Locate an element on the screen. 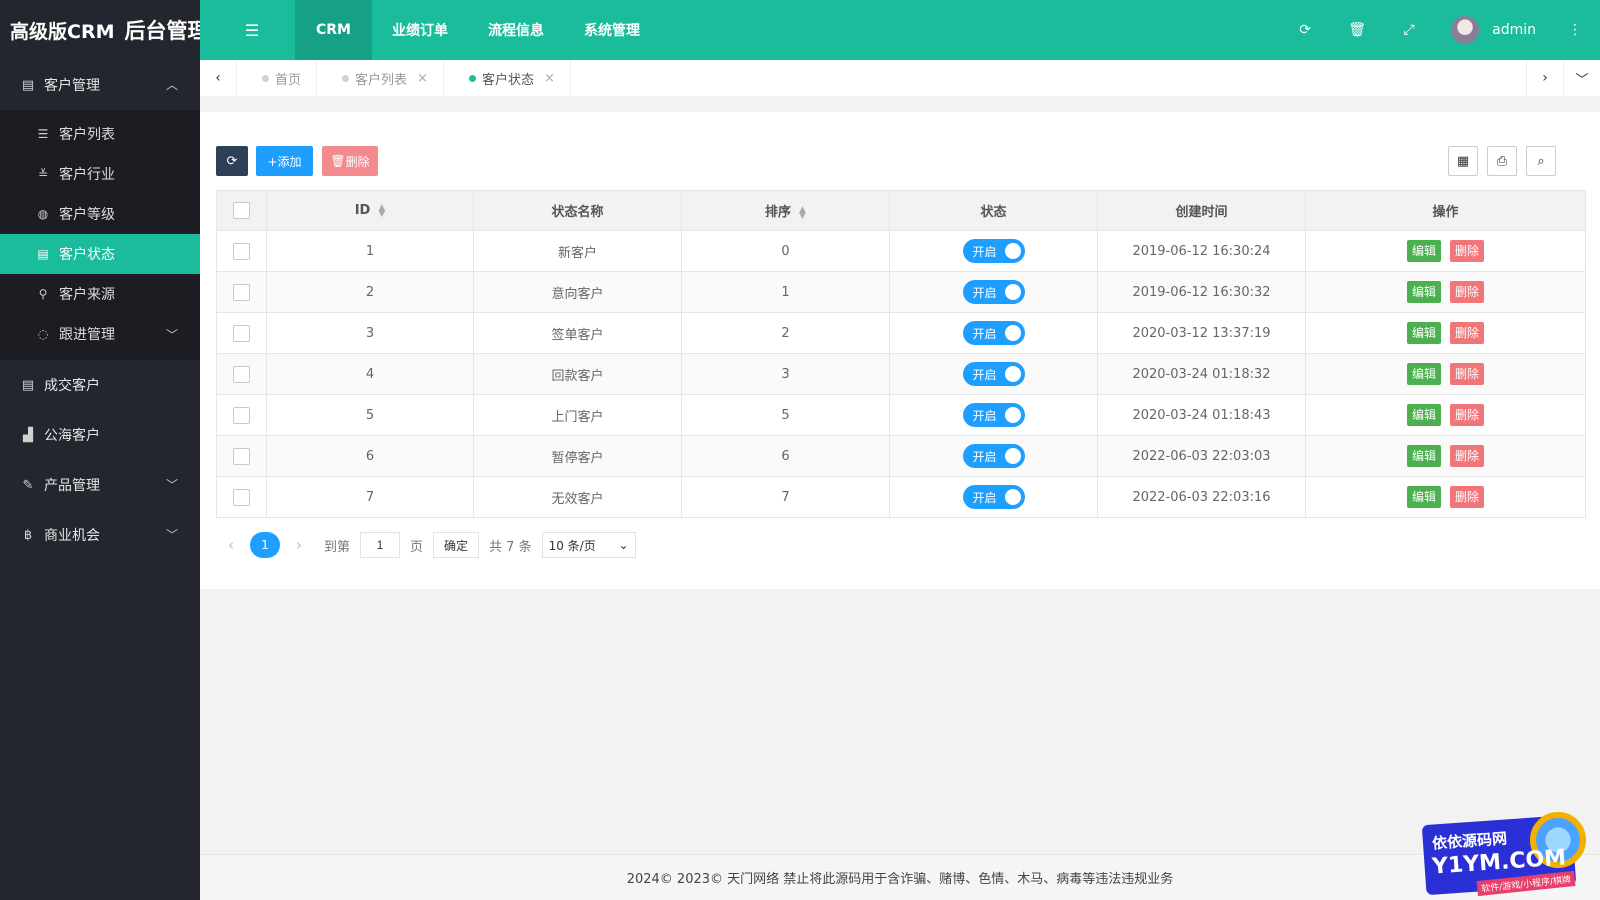  page-size-select: 10 条/页 ⌄ is located at coordinates (588, 545).